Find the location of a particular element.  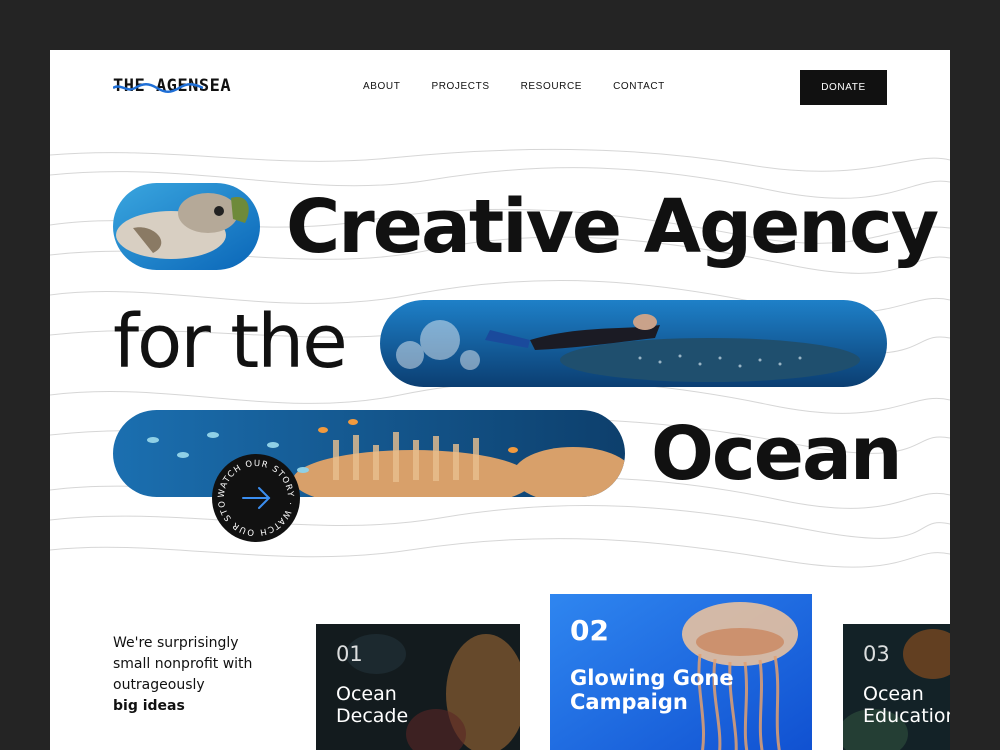

donate-button: DONATE is located at coordinates (843, 87).